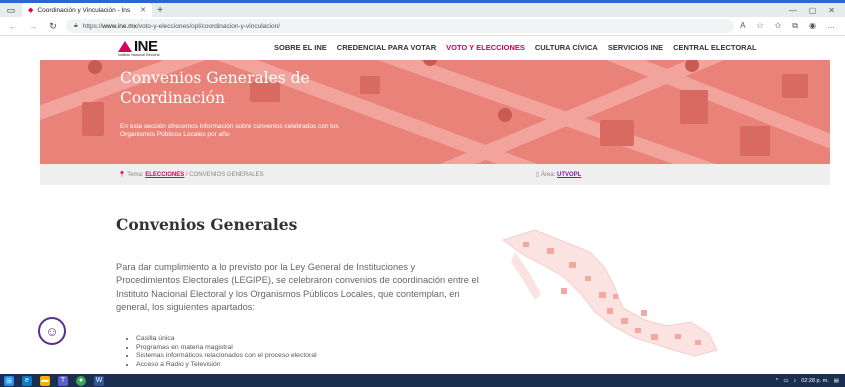  Describe the element at coordinates (135, 175) in the screenshot. I see `tema-prefix: Tema:` at that location.